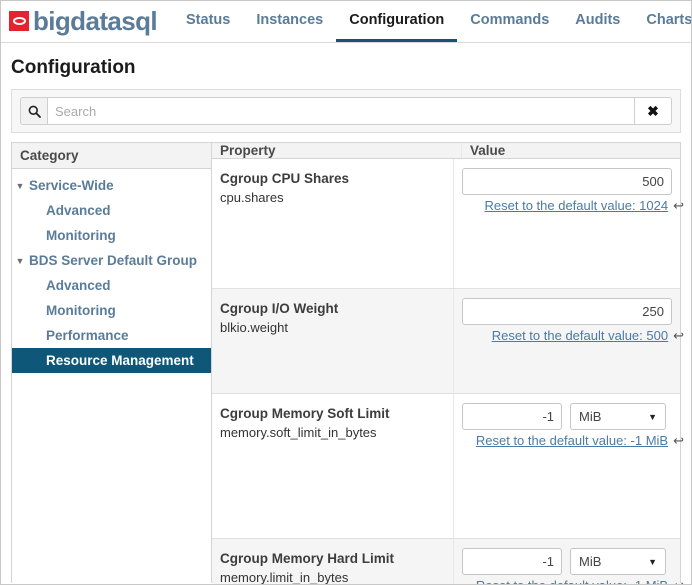 The image size is (692, 585). Describe the element at coordinates (512, 561) in the screenshot. I see `memory-hard-limit-input` at that location.